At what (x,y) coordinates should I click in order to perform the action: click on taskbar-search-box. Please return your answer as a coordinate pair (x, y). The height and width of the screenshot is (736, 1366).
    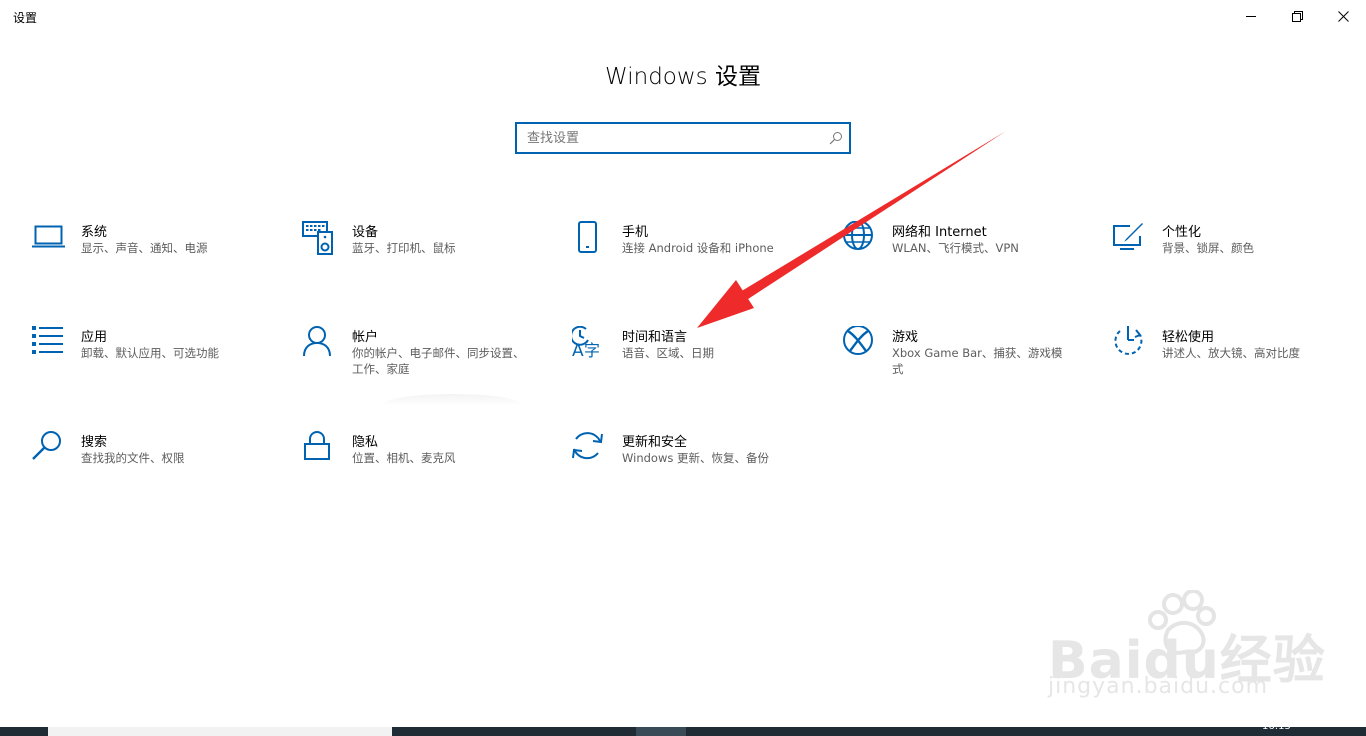
    Looking at the image, I should click on (220, 731).